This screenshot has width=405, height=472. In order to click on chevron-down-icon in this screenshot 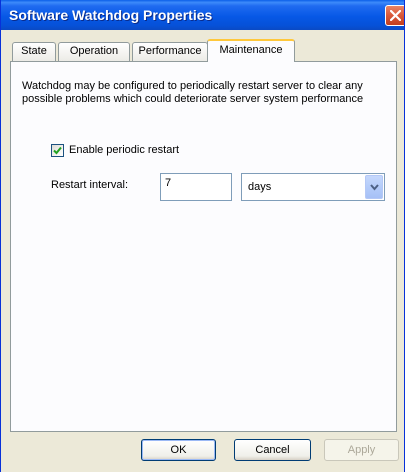, I will do `click(374, 187)`.